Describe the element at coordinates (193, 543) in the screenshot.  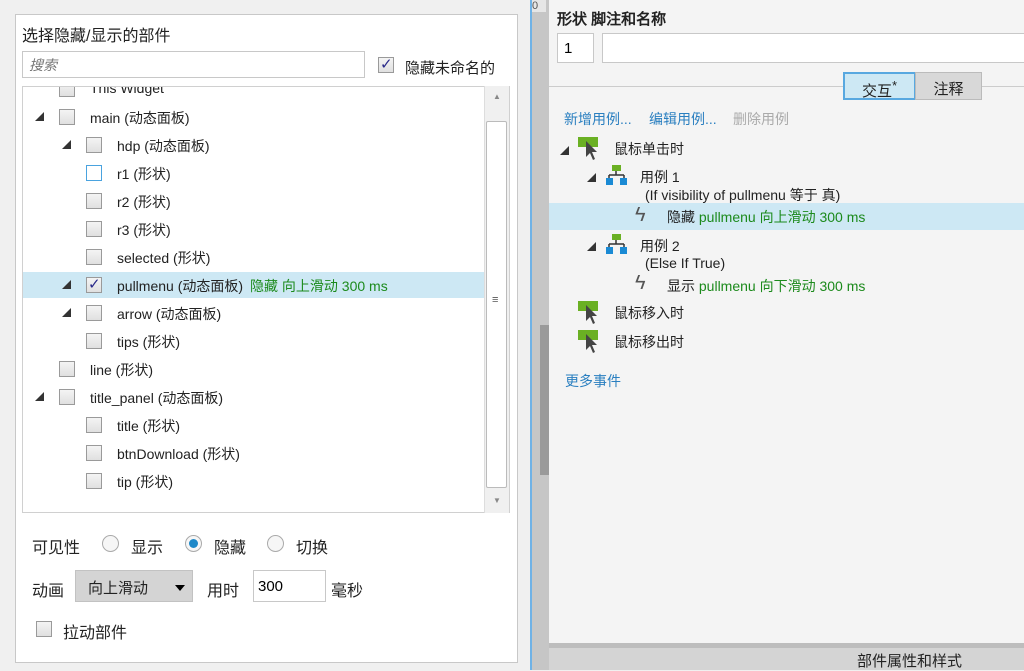
I see `radio-hide` at that location.